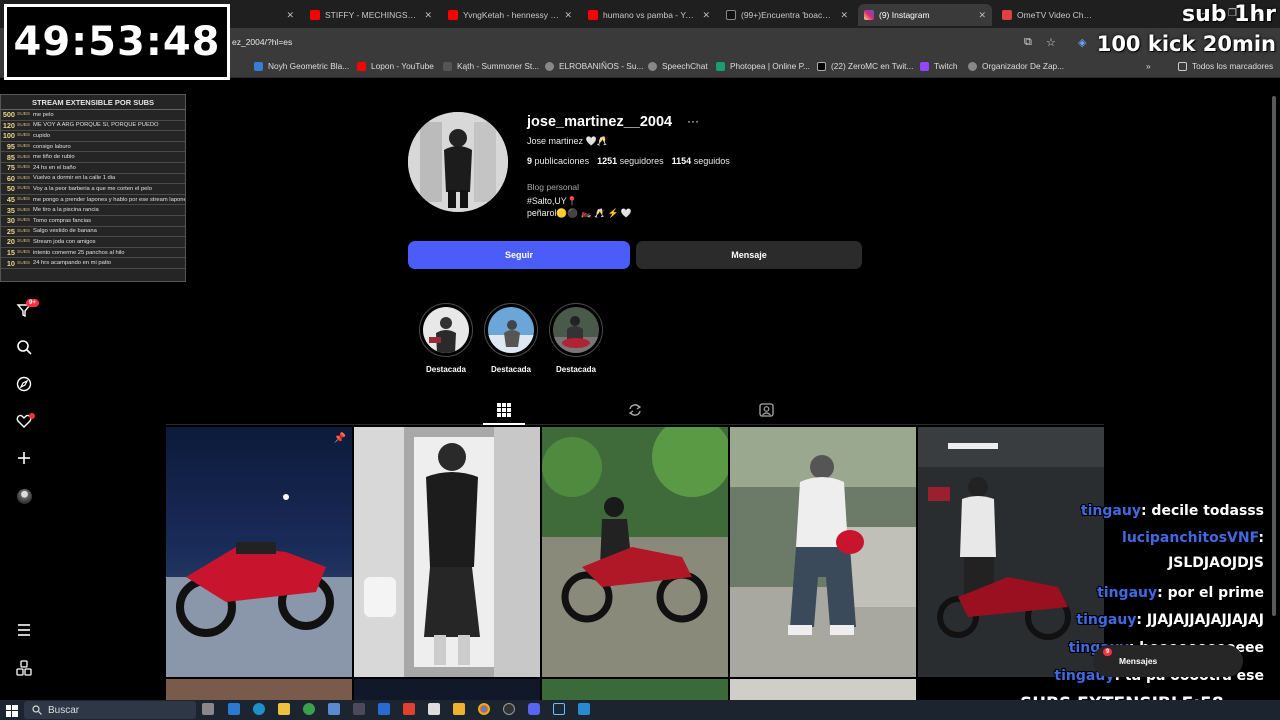 This screenshot has width=1280, height=720. What do you see at coordinates (1082, 42) in the screenshot?
I see `extension-icon: ◈` at bounding box center [1082, 42].